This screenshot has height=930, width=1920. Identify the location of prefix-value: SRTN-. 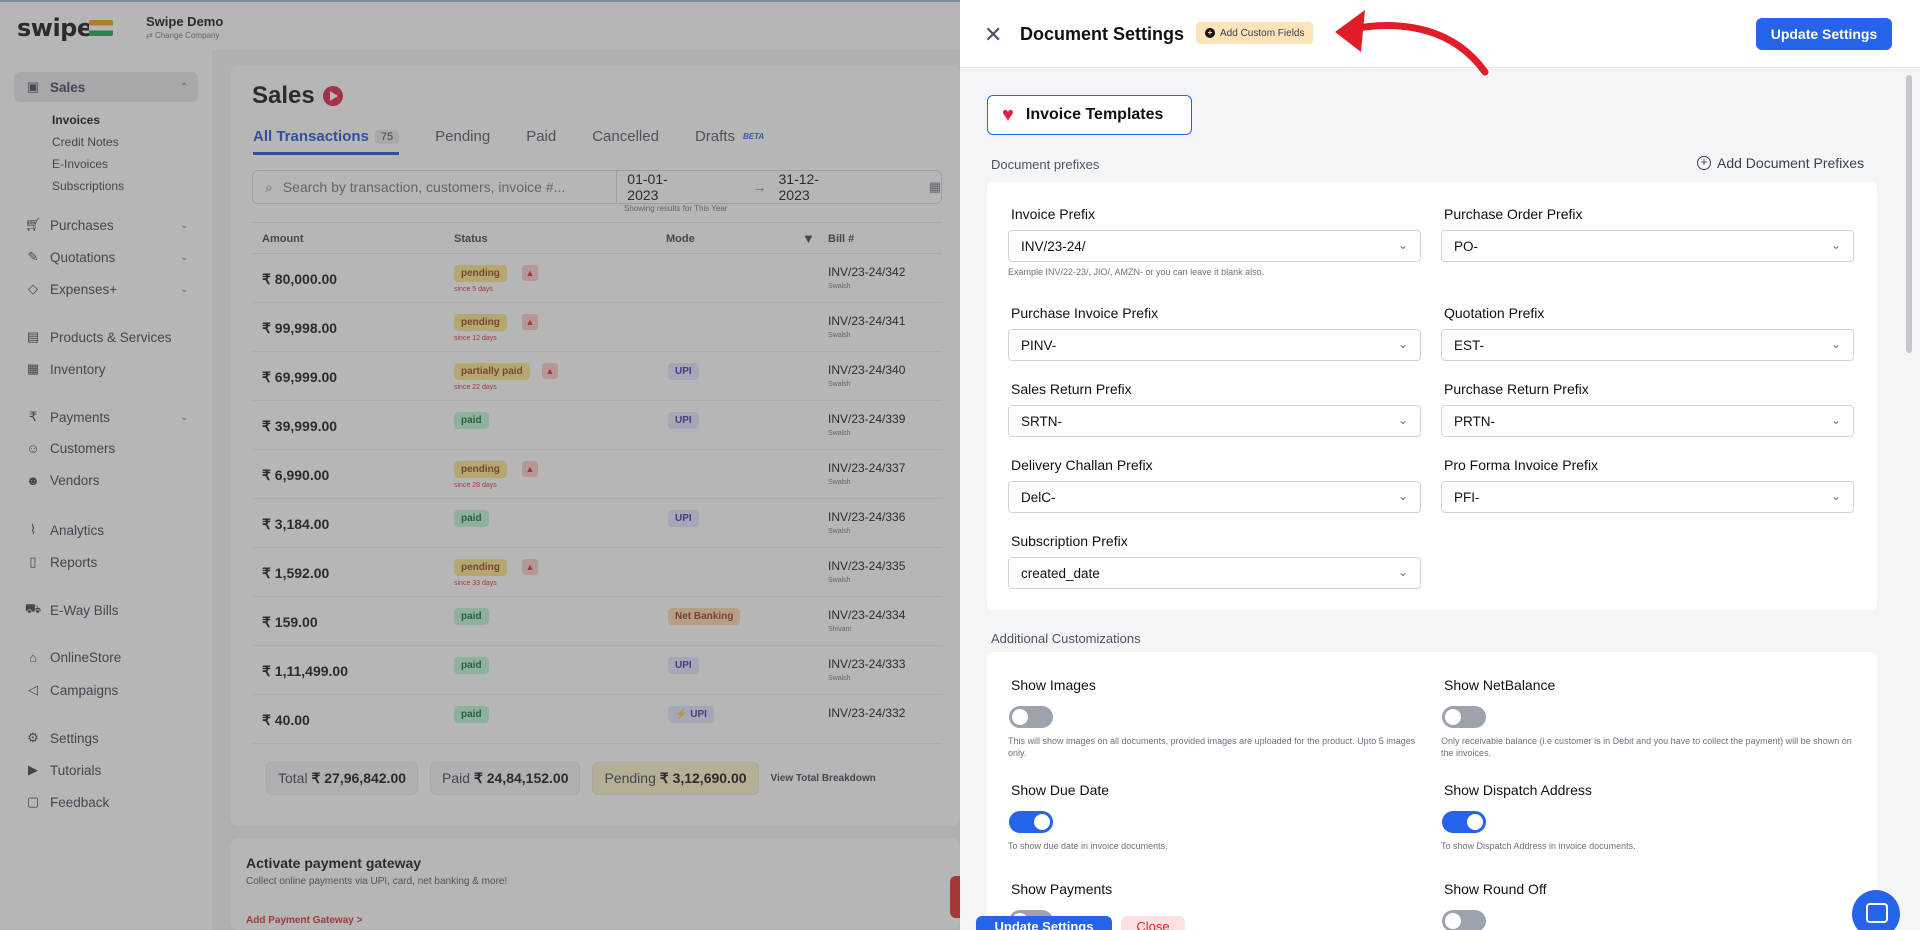
(1042, 421).